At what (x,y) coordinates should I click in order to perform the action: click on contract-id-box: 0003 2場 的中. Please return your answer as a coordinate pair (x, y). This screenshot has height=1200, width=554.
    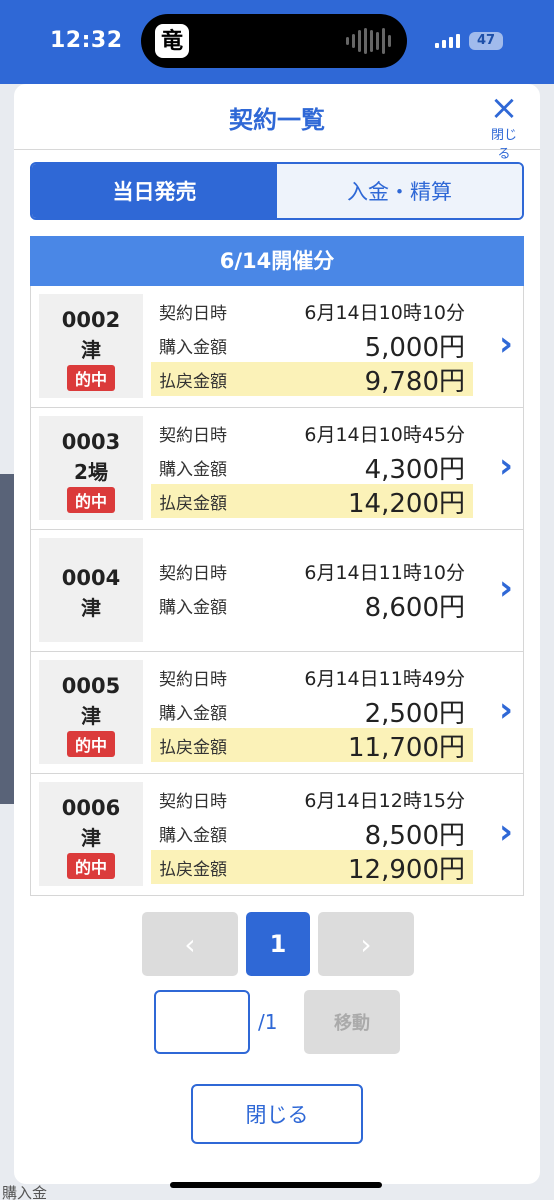
    Looking at the image, I should click on (91, 468).